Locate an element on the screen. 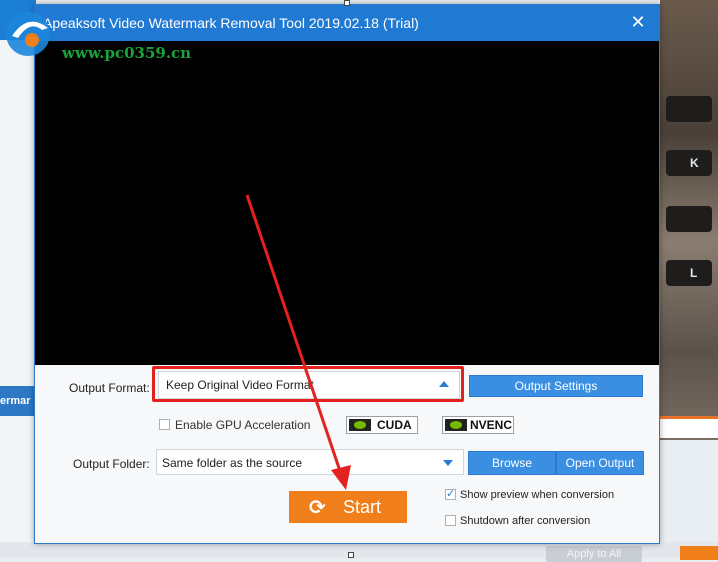  output-settings-button: Output Settings is located at coordinates (556, 386).